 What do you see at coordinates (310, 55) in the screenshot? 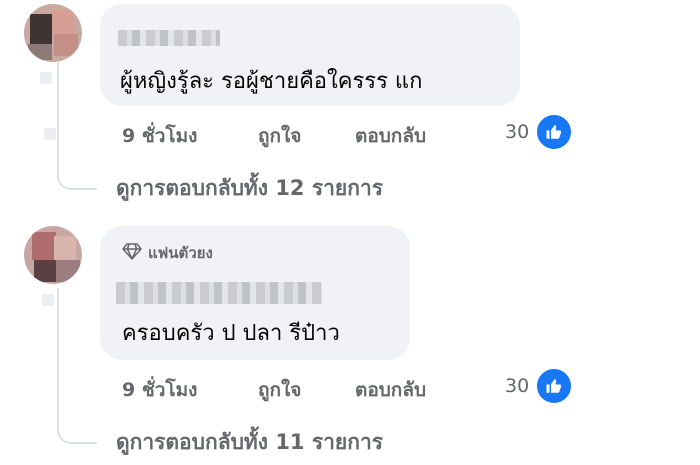
I see `comment-bubble: ผู้หญิงรู้ละ รอผู้ชายคือใครรร แก` at bounding box center [310, 55].